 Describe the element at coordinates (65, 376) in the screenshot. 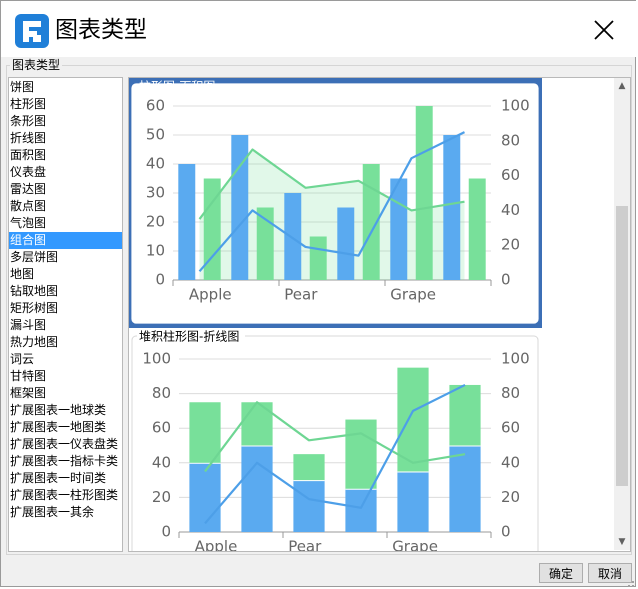

I see `chart-type-item: 甘特图` at that location.